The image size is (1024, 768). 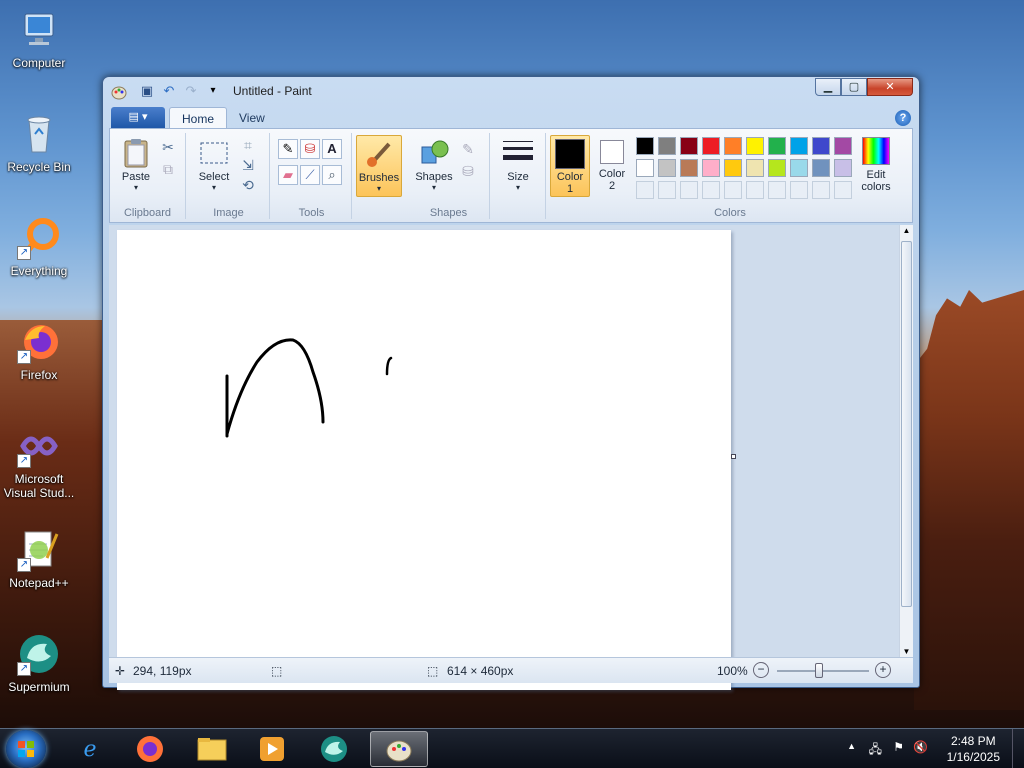 What do you see at coordinates (198, 118) in the screenshot?
I see `tab-home: Home` at bounding box center [198, 118].